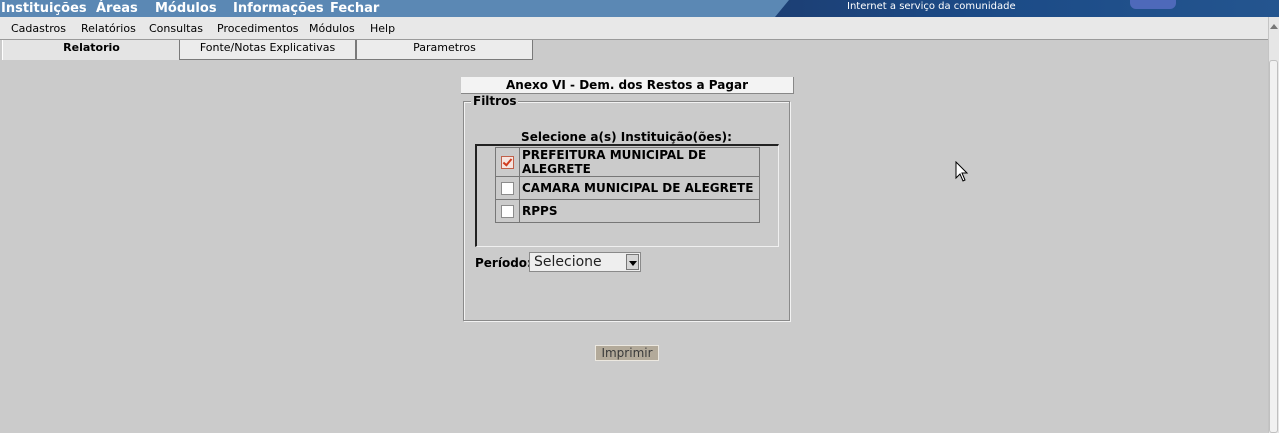 The height and width of the screenshot is (433, 1279). I want to click on menu-modulos: Módulos, so click(186, 9).